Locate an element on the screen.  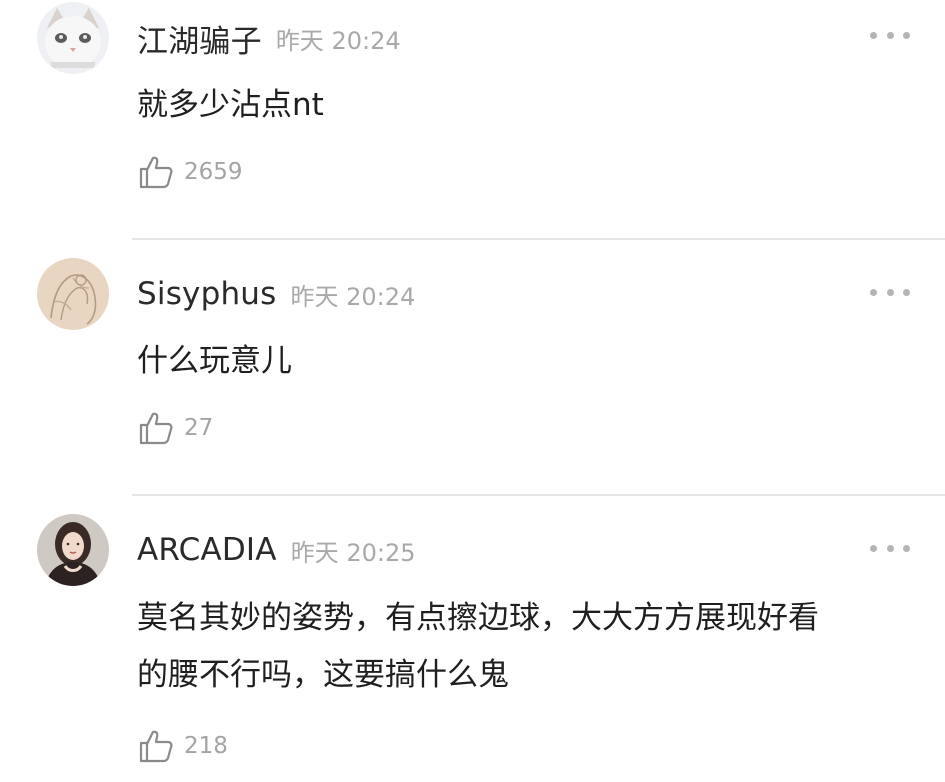
sketch-drawing-avatar-icon is located at coordinates (73, 294).